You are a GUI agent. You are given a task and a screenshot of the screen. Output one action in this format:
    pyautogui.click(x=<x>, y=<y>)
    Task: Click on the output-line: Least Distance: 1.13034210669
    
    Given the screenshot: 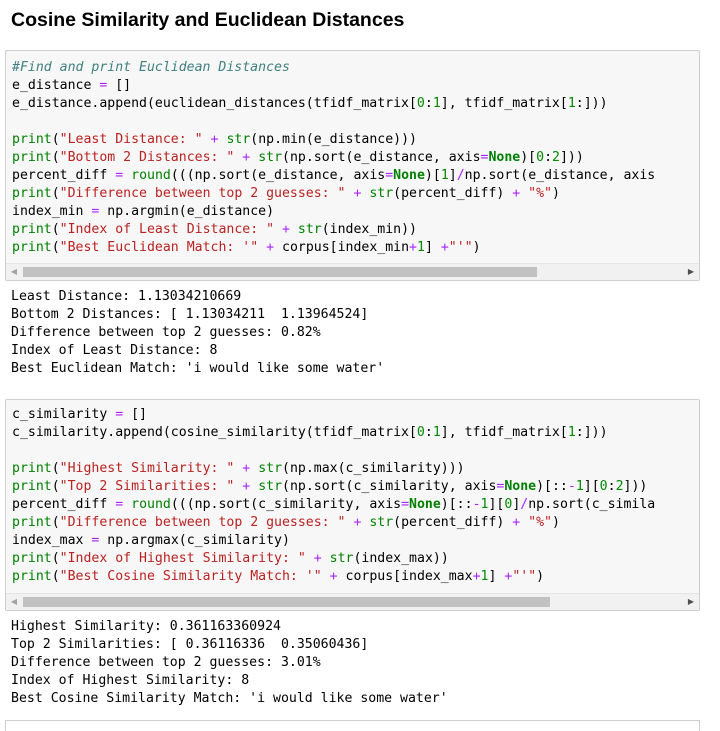 What is the action you would take?
    pyautogui.click(x=126, y=296)
    